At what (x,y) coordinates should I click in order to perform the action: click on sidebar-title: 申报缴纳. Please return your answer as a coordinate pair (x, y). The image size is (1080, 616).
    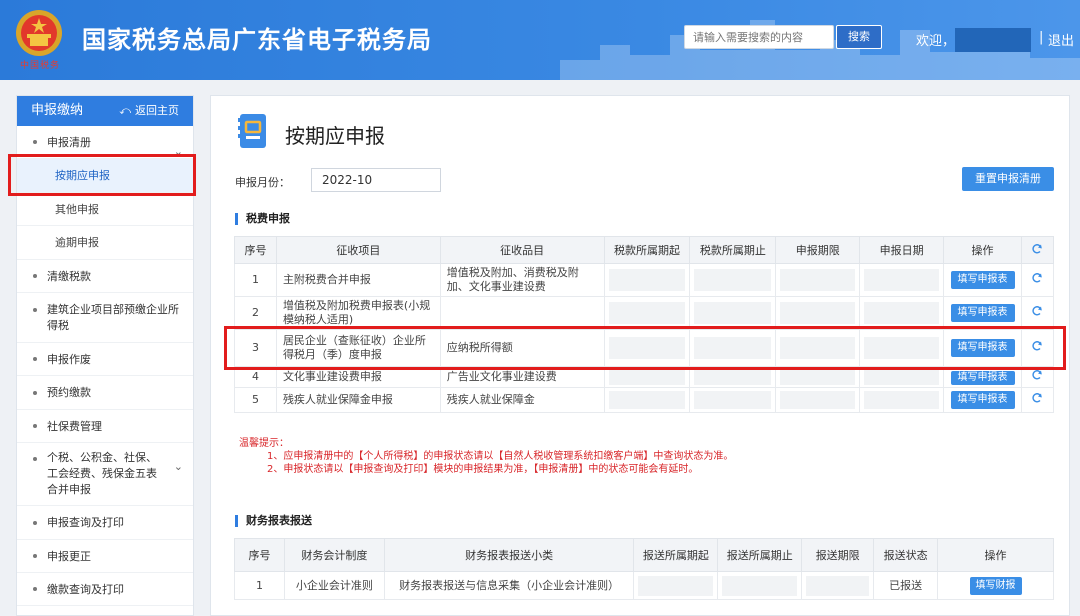
    Looking at the image, I should click on (57, 110).